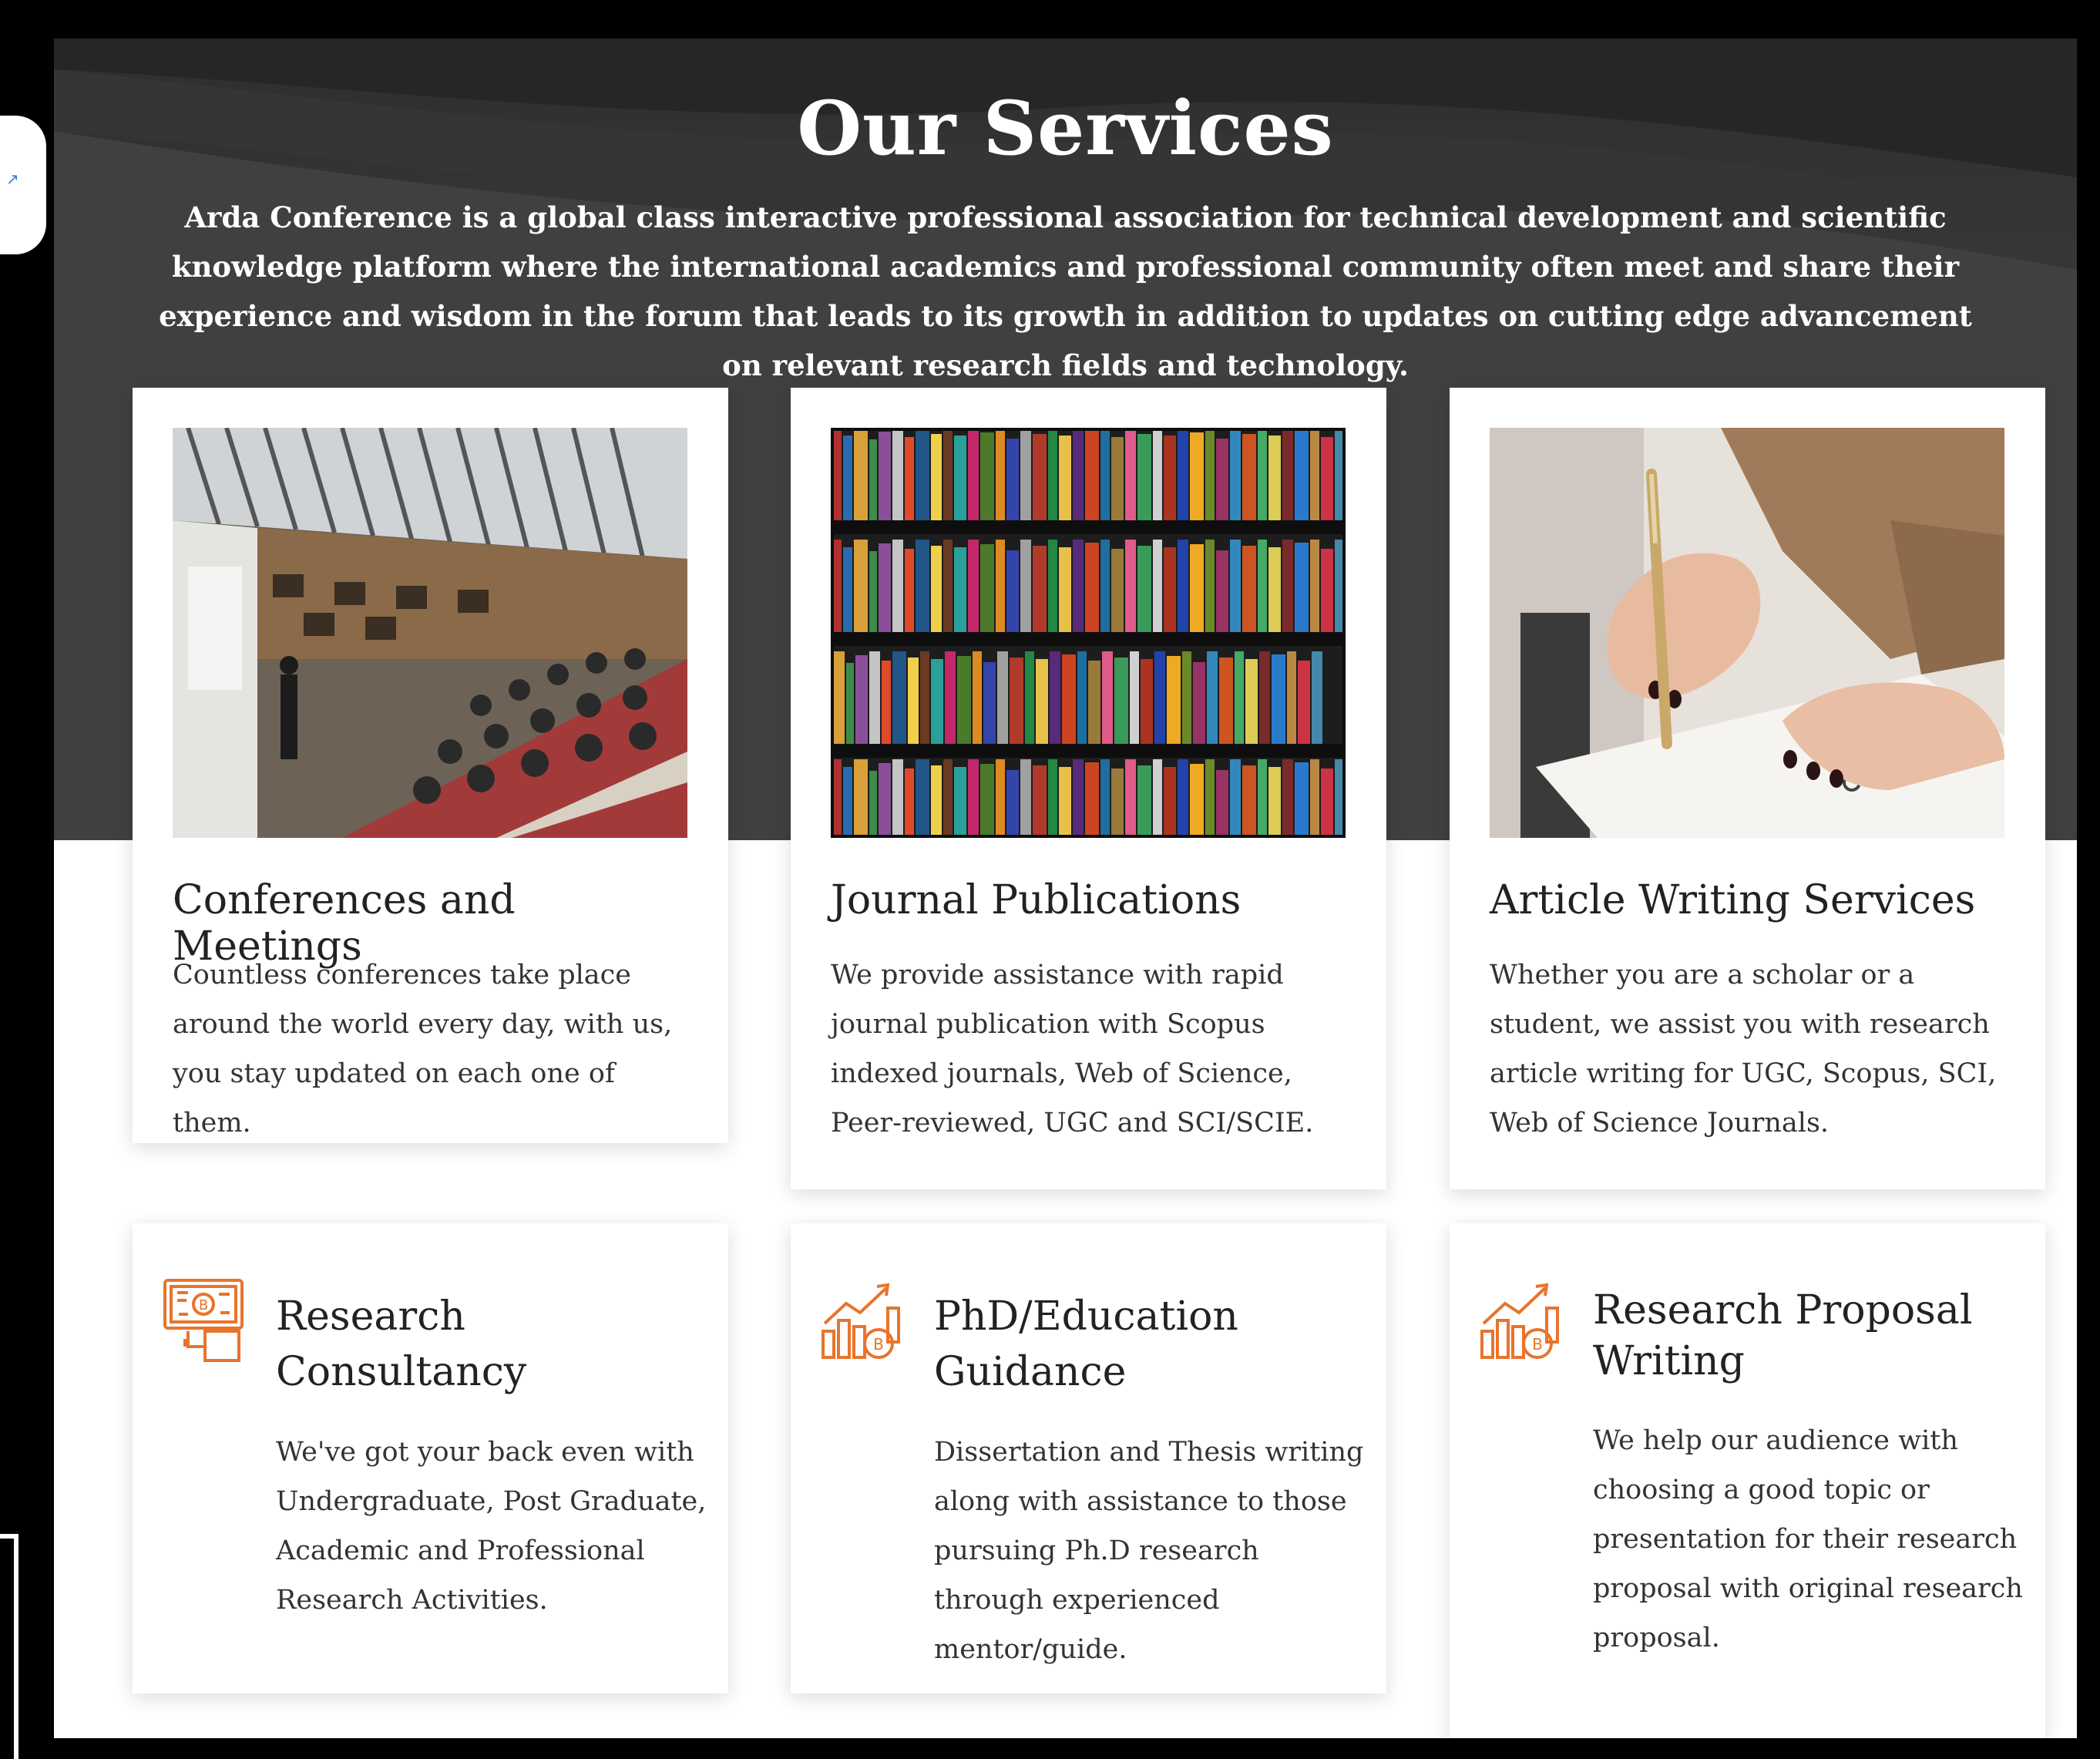 The width and height of the screenshot is (2100, 1759). Describe the element at coordinates (1783, 1335) in the screenshot. I see `service-title: Research Proposal Writing` at that location.